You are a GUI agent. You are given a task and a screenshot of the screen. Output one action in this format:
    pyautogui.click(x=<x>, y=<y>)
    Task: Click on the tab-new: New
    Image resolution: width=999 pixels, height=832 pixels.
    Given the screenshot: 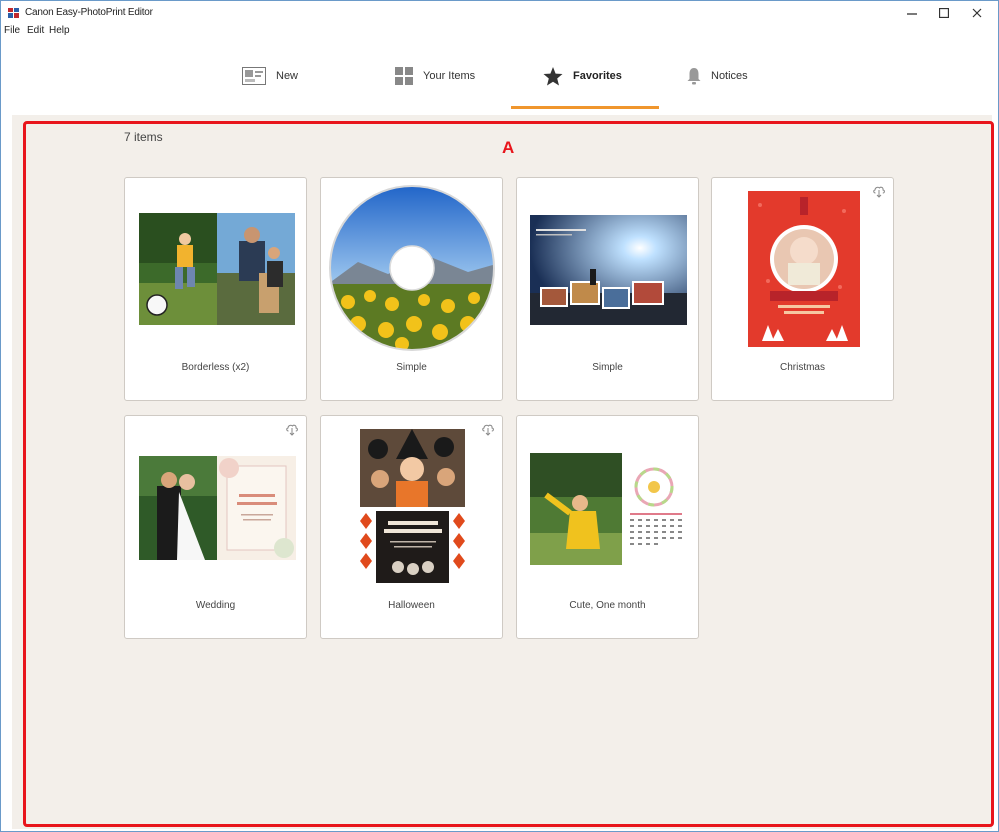 What is the action you would take?
    pyautogui.click(x=282, y=76)
    